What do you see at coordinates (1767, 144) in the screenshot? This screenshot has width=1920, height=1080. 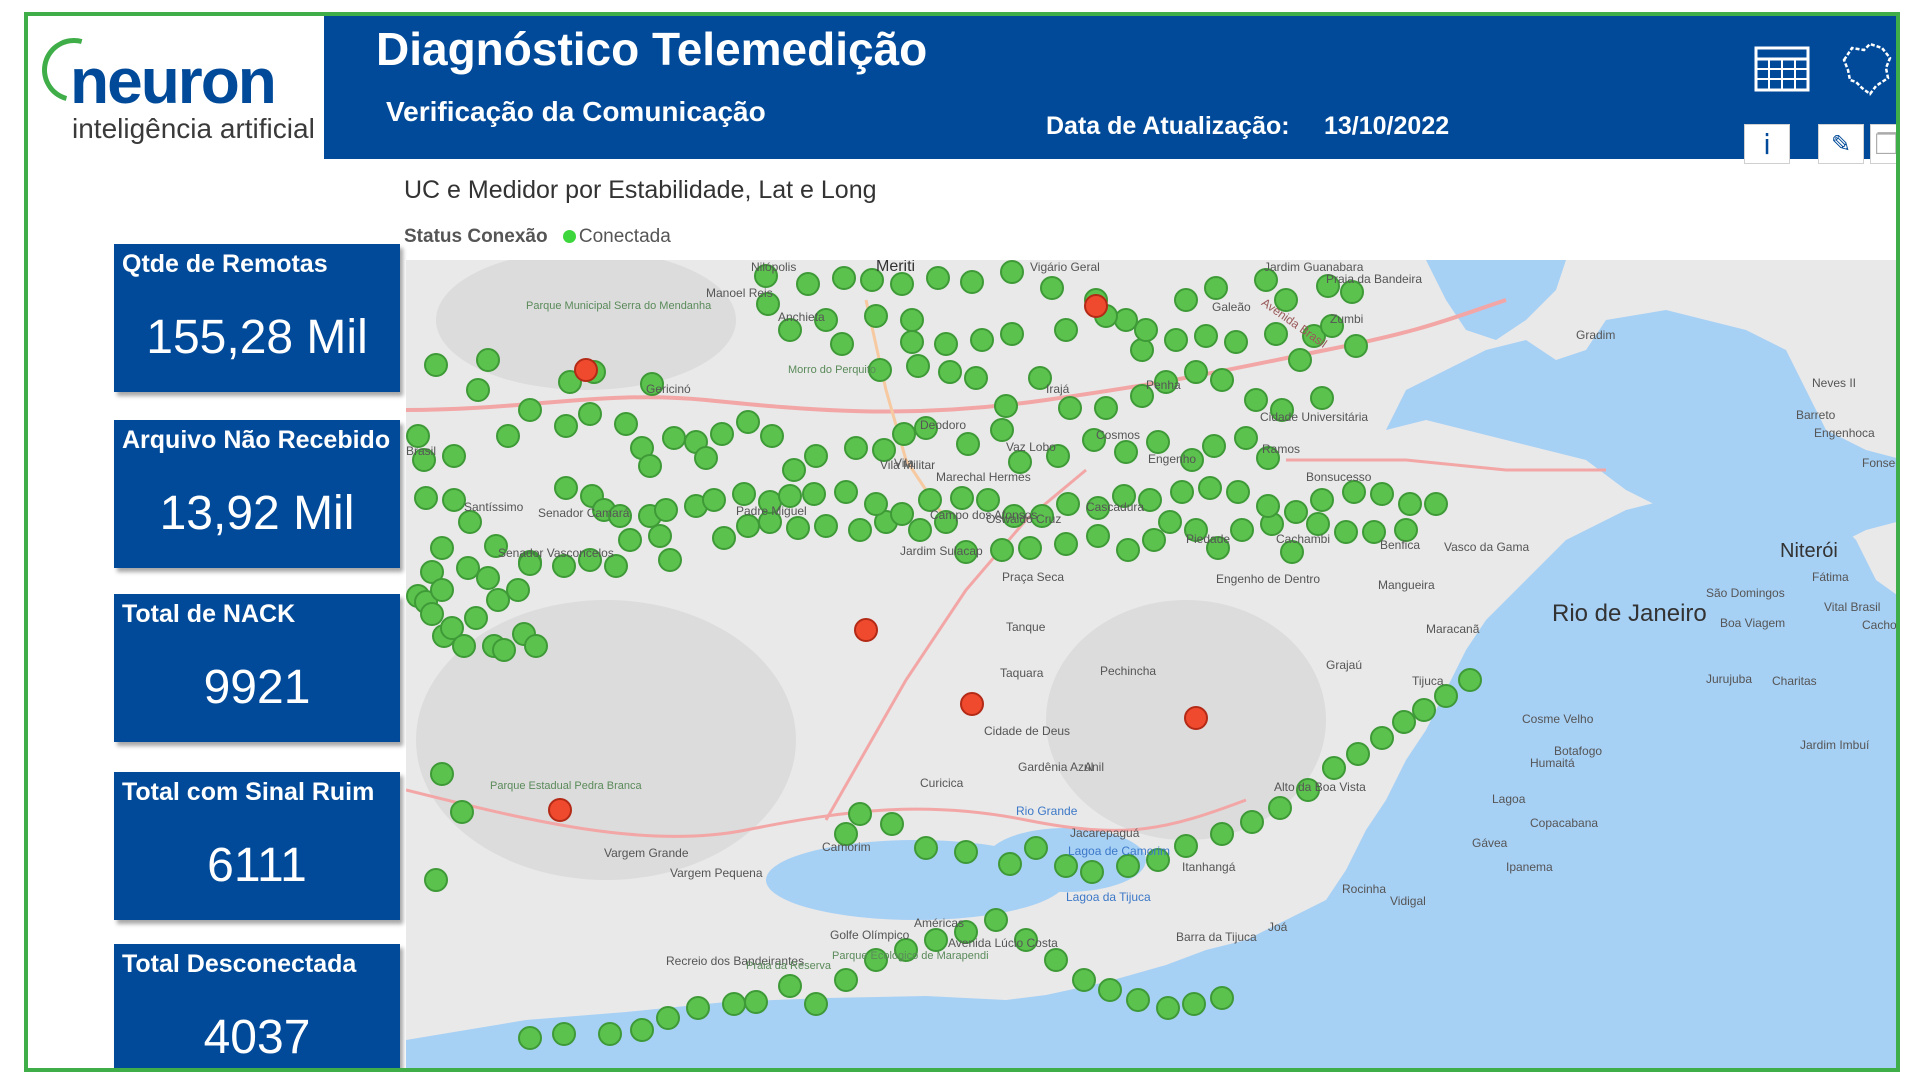 I see `info-icon: ⅰ` at bounding box center [1767, 144].